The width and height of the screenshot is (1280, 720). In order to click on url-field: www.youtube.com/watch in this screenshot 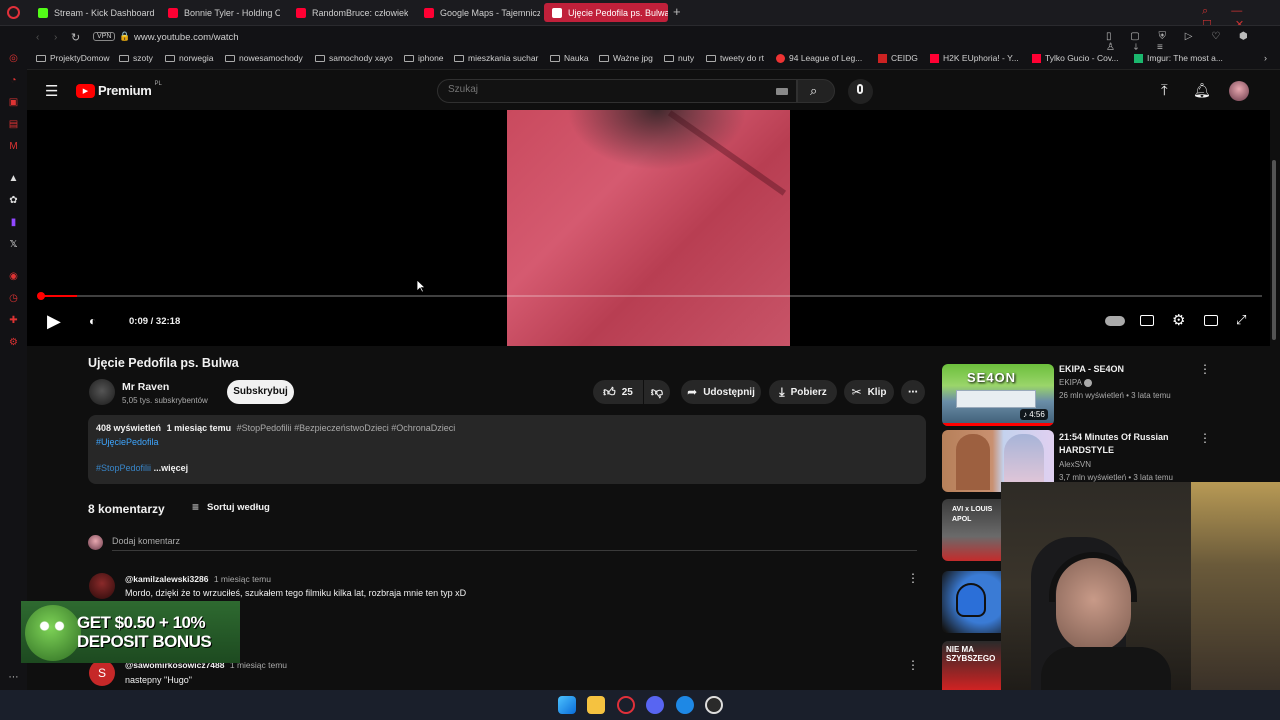, I will do `click(186, 37)`.